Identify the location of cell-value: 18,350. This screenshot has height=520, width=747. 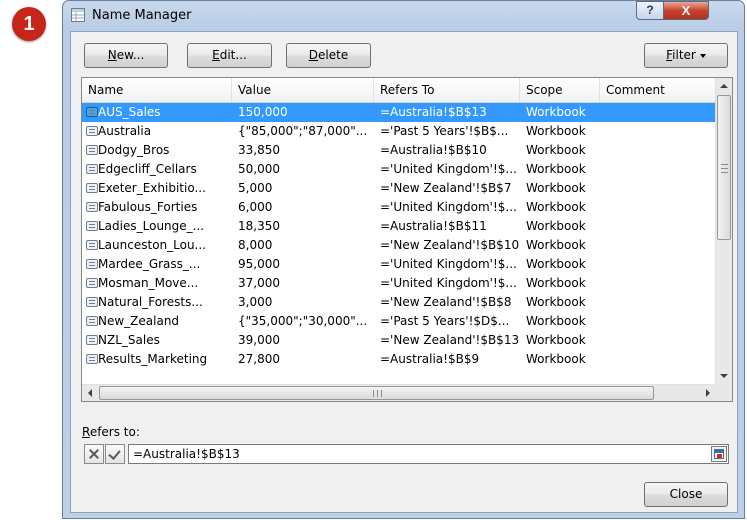
(259, 226).